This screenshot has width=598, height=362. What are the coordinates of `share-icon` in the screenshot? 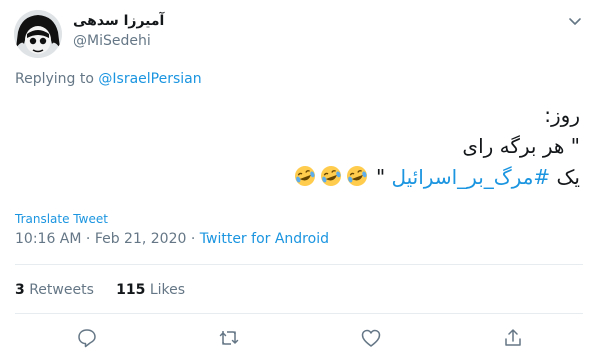 It's located at (513, 338).